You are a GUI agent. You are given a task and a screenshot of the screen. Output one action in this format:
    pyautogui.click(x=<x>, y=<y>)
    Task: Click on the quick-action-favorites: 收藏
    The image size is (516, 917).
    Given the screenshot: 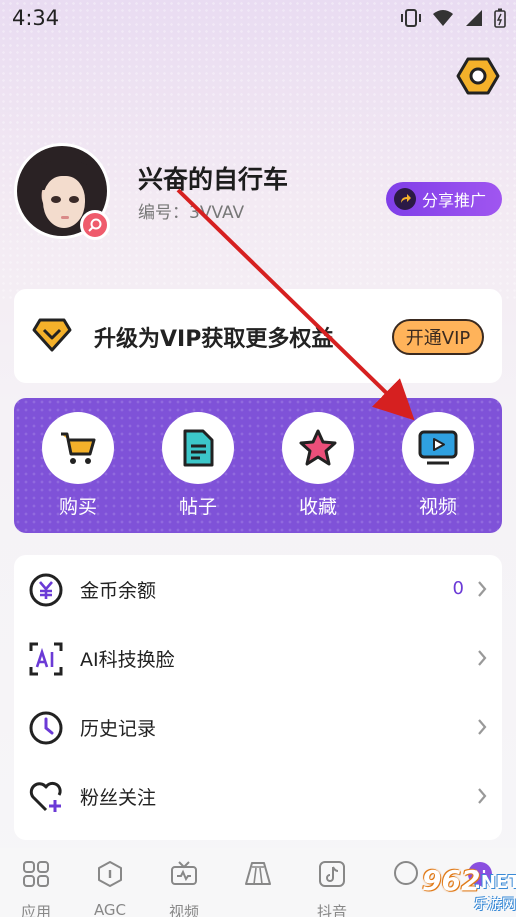 What is the action you would take?
    pyautogui.click(x=314, y=465)
    